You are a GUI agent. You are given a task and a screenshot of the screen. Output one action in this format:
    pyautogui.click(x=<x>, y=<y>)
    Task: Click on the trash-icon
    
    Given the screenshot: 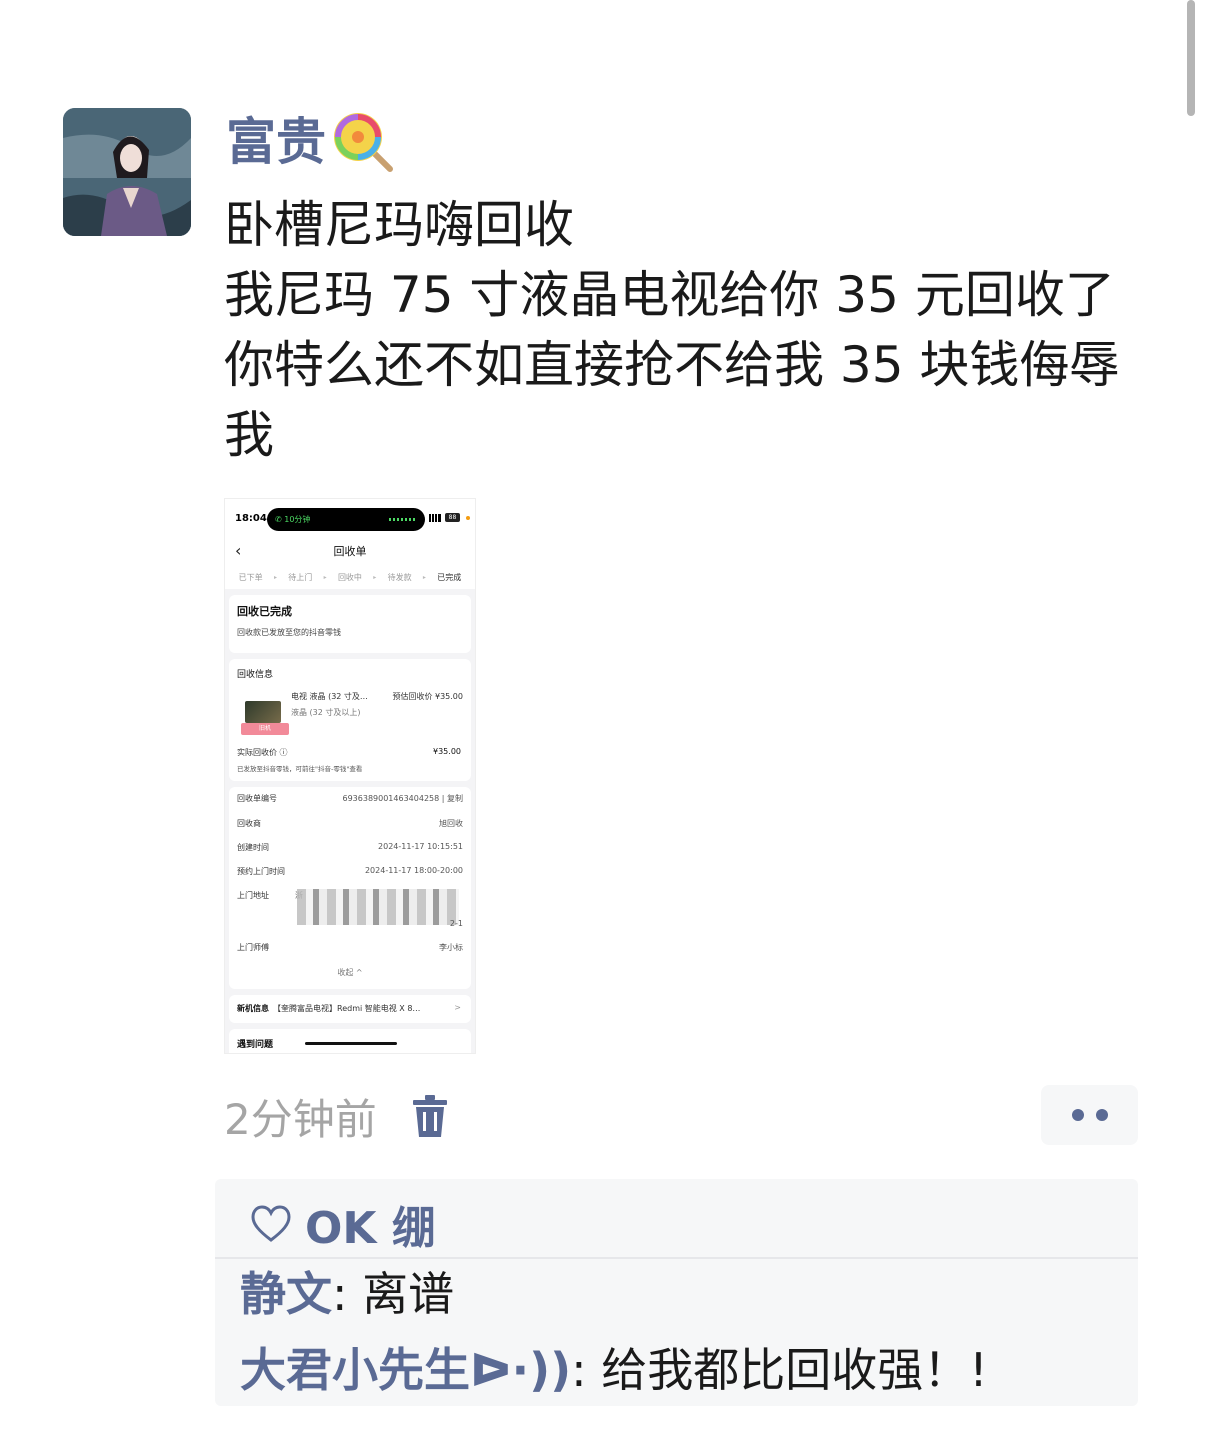 What is the action you would take?
    pyautogui.click(x=429, y=1116)
    